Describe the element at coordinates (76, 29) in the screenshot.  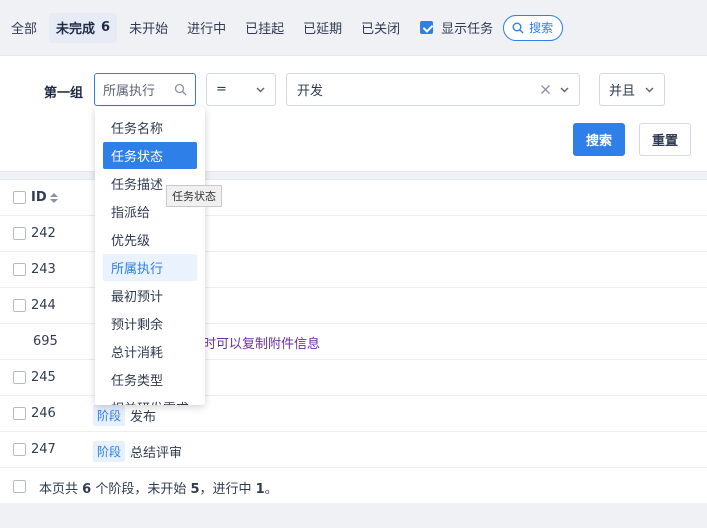
I see `tab-label: 未完成` at that location.